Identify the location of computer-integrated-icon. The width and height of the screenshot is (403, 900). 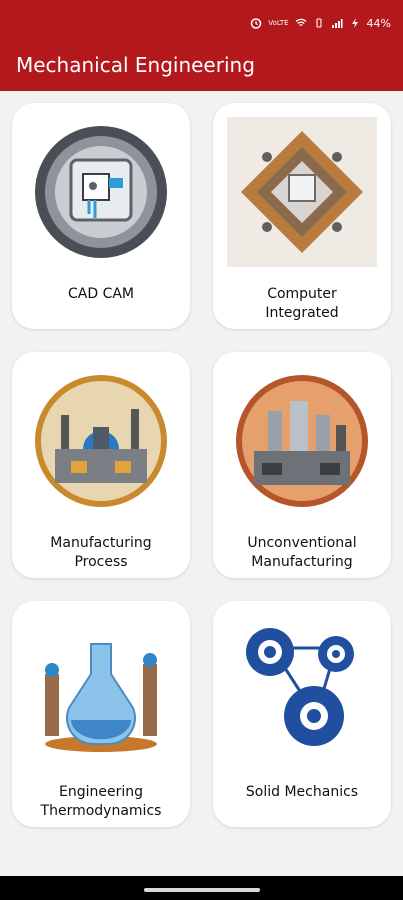
(302, 192).